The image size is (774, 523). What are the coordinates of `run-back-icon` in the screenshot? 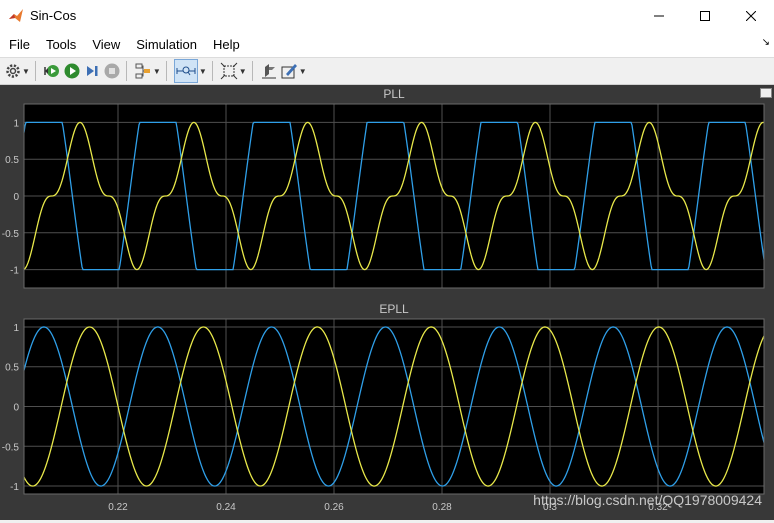 It's located at (51, 71).